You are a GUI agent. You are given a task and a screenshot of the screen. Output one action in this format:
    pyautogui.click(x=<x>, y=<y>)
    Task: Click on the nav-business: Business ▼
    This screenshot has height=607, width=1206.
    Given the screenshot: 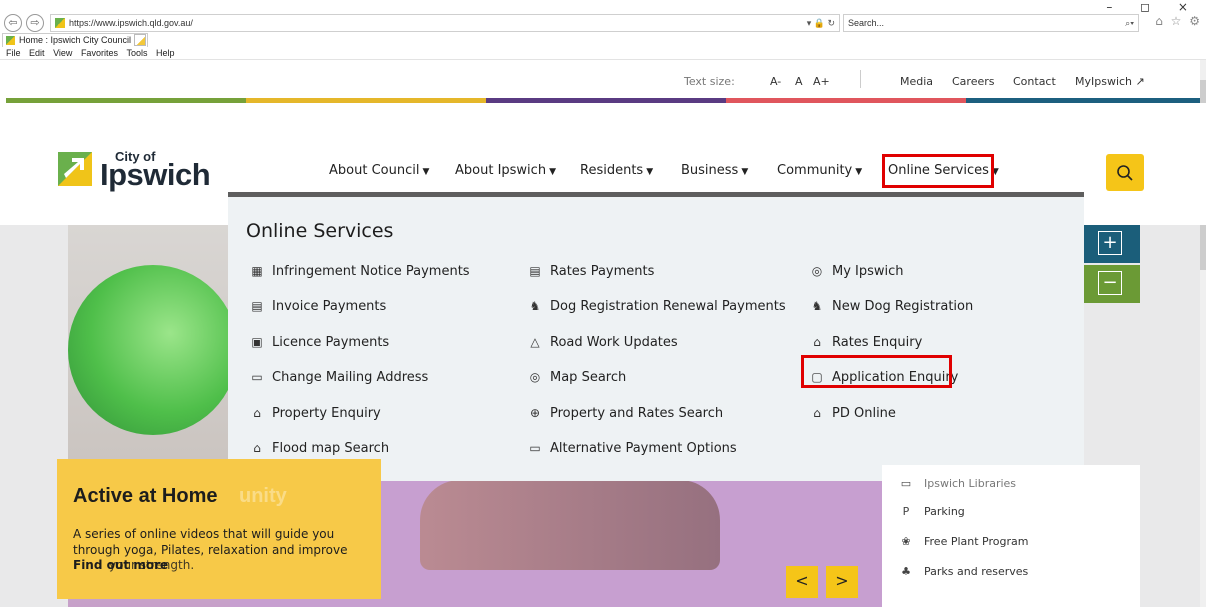 What is the action you would take?
    pyautogui.click(x=714, y=170)
    